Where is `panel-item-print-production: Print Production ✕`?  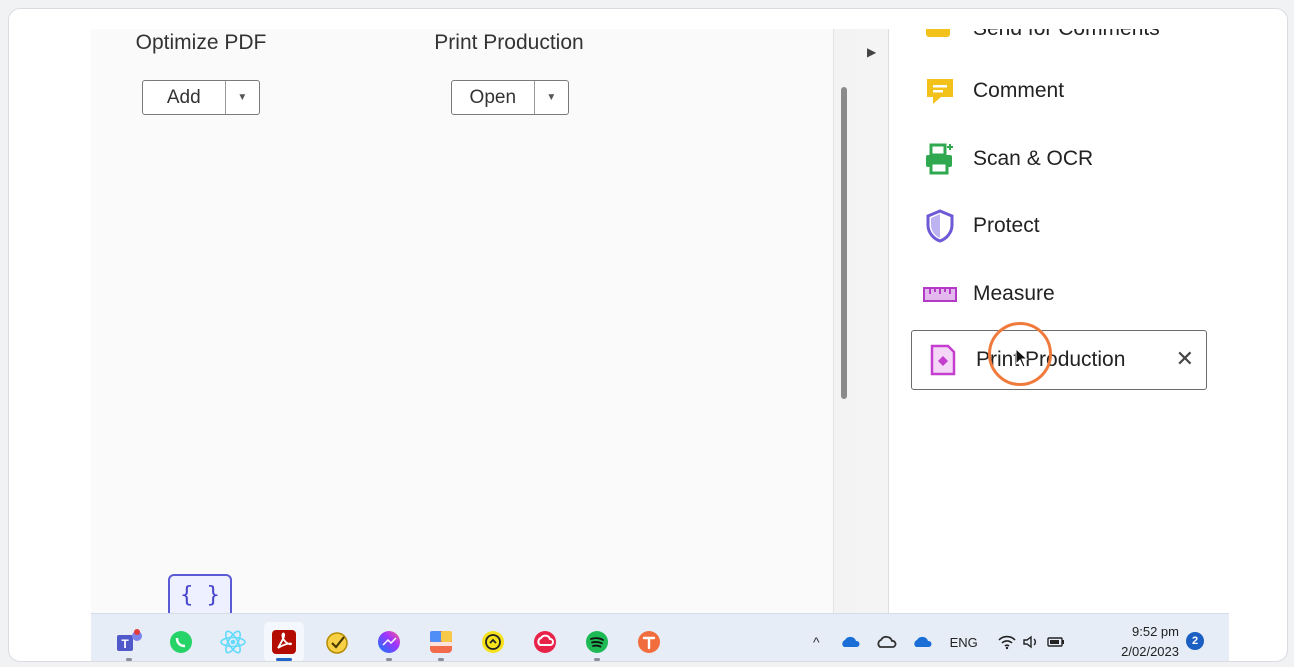 panel-item-print-production: Print Production ✕ is located at coordinates (1059, 360).